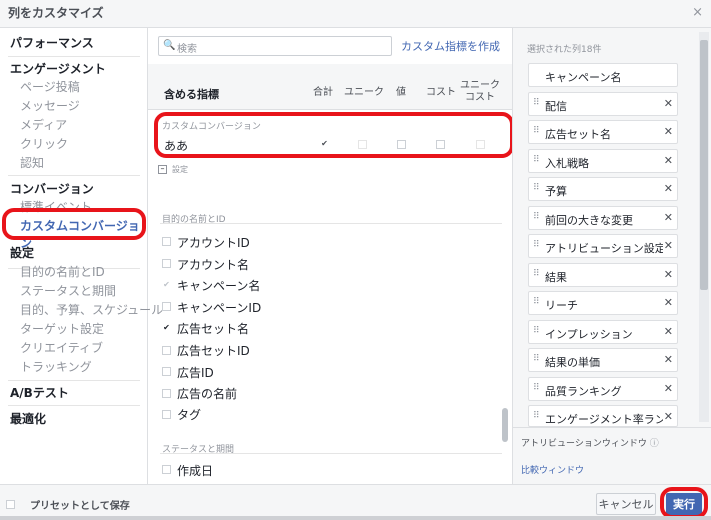 The width and height of the screenshot is (711, 520). What do you see at coordinates (58, 68) in the screenshot?
I see `nav-engagement: エンゲージメント` at bounding box center [58, 68].